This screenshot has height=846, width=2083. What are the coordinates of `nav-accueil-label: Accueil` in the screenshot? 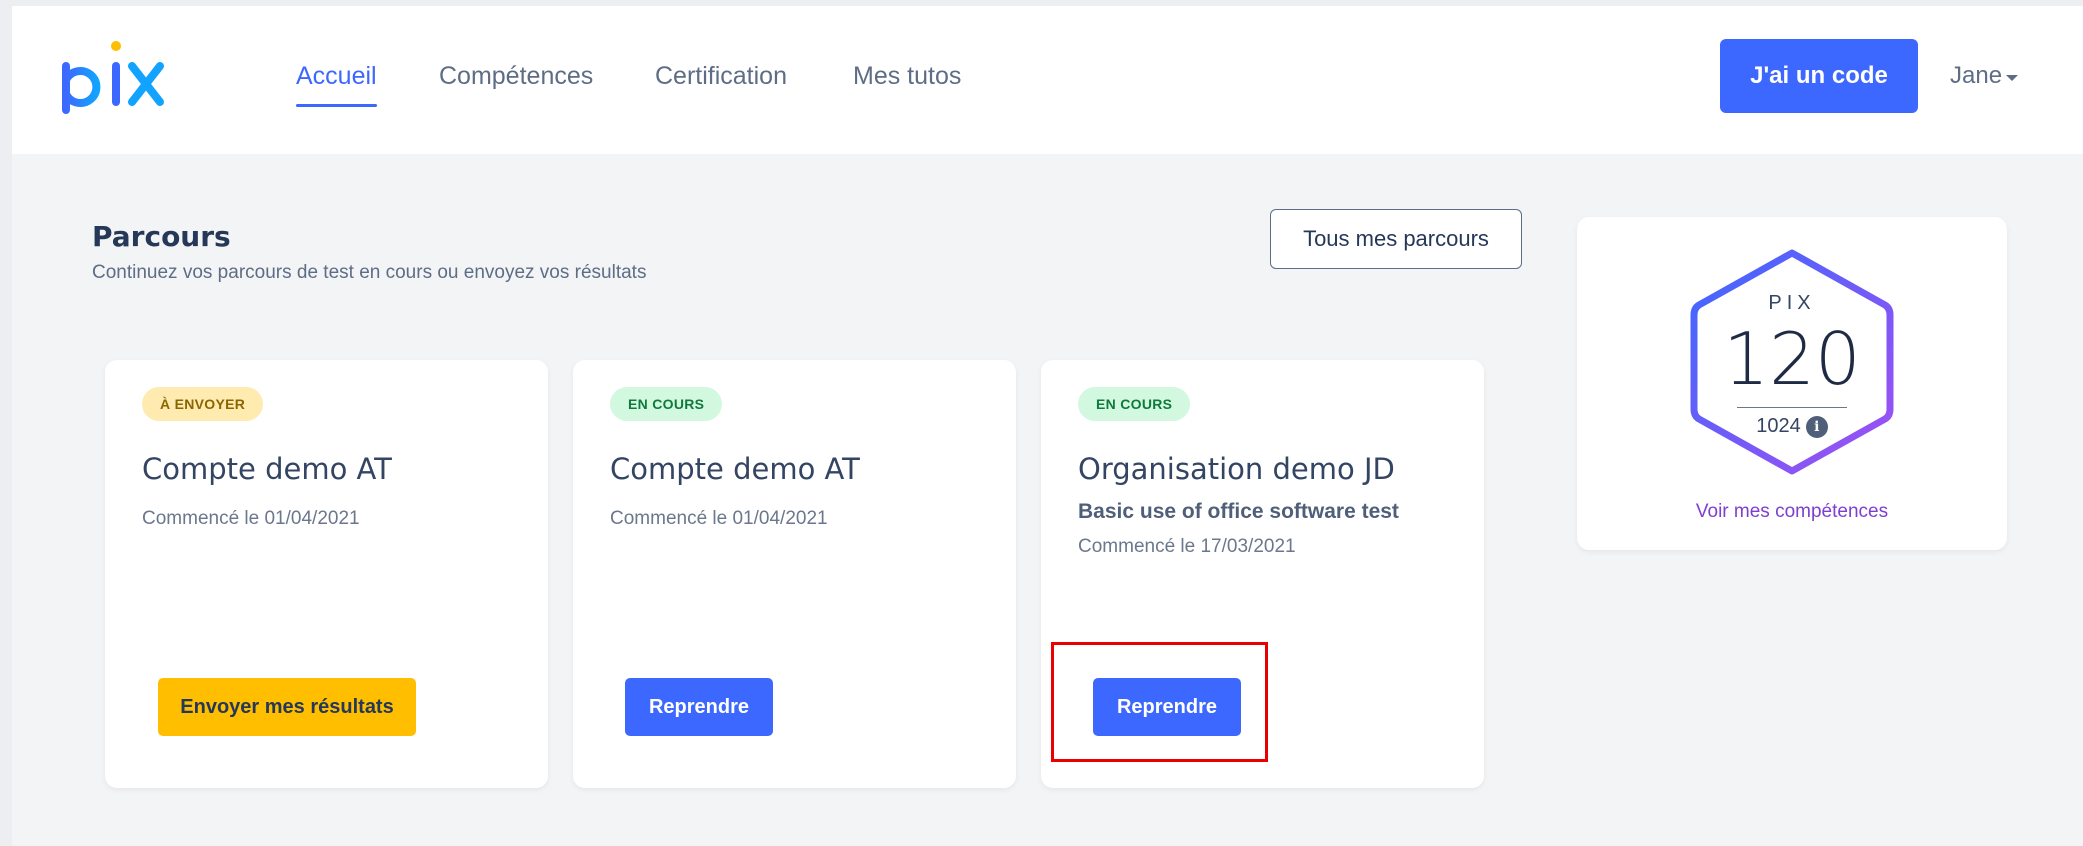 It's located at (336, 76).